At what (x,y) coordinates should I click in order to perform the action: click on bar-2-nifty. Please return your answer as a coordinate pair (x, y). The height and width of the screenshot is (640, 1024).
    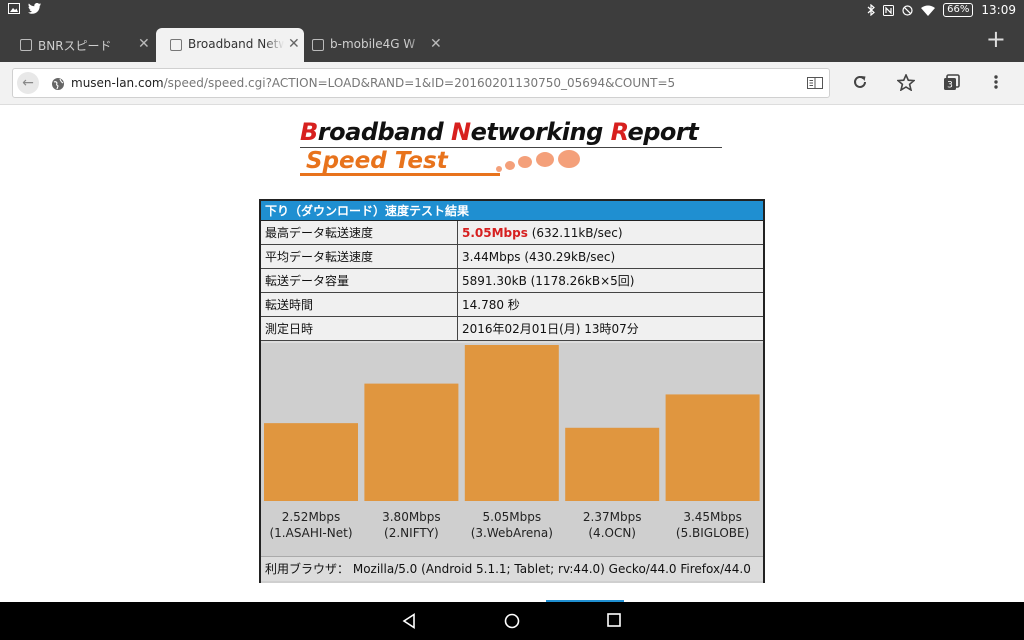
    Looking at the image, I should click on (411, 442).